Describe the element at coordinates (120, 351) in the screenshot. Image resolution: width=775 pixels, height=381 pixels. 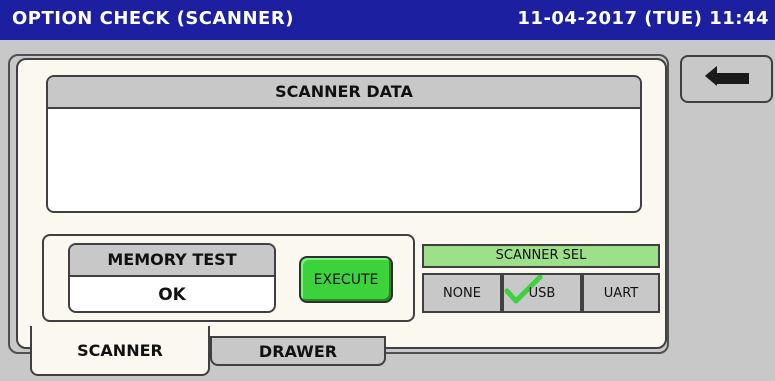
I see `tab-scanner: SCANNER` at that location.